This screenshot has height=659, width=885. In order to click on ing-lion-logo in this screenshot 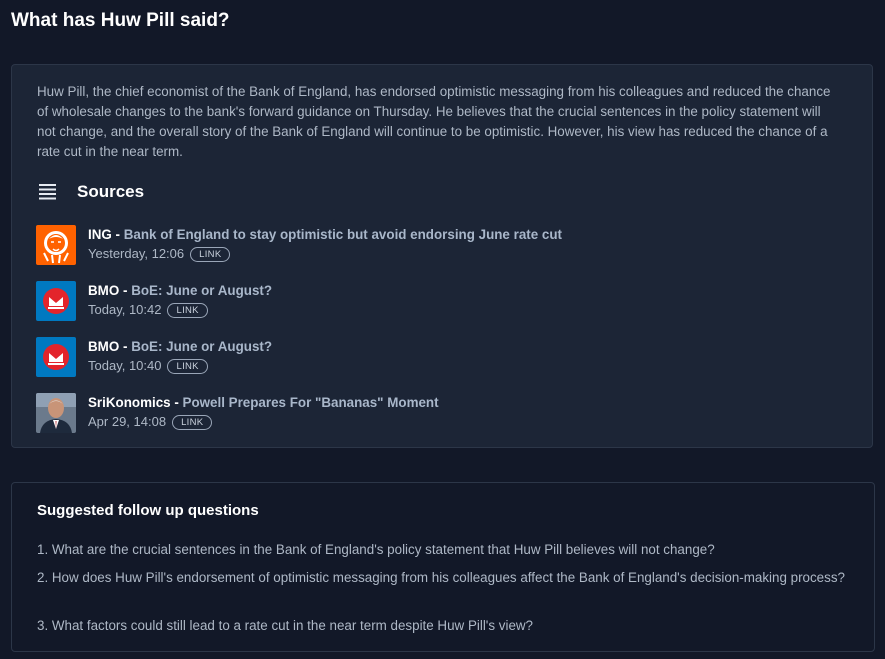, I will do `click(56, 245)`.